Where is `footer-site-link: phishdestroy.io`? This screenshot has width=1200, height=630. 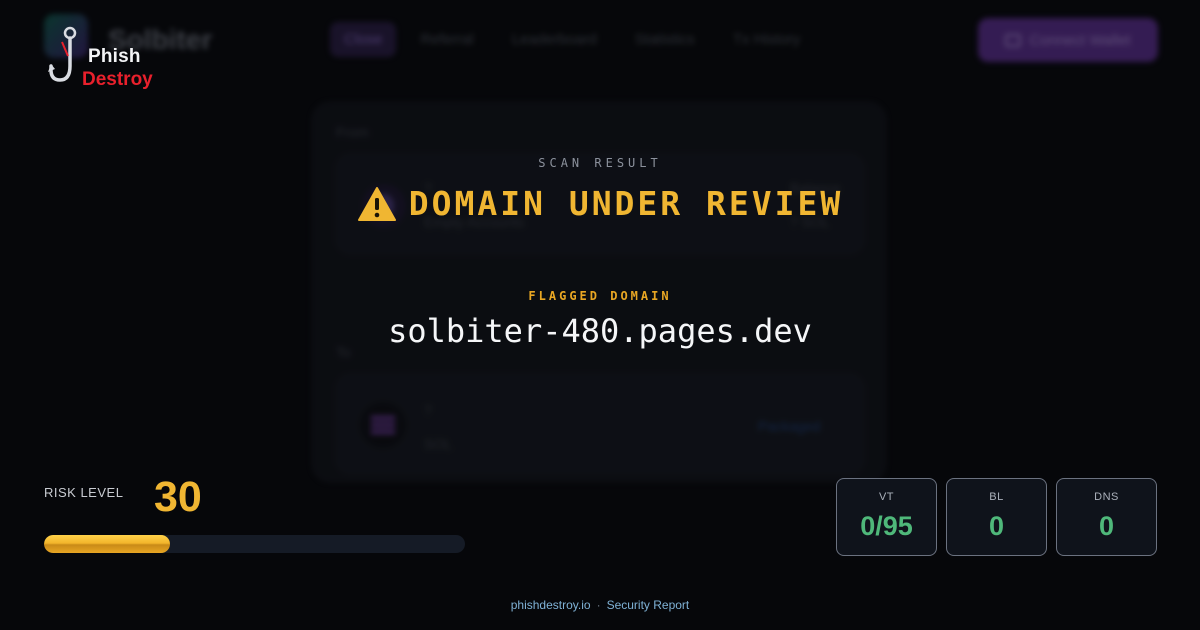 footer-site-link: phishdestroy.io is located at coordinates (551, 605).